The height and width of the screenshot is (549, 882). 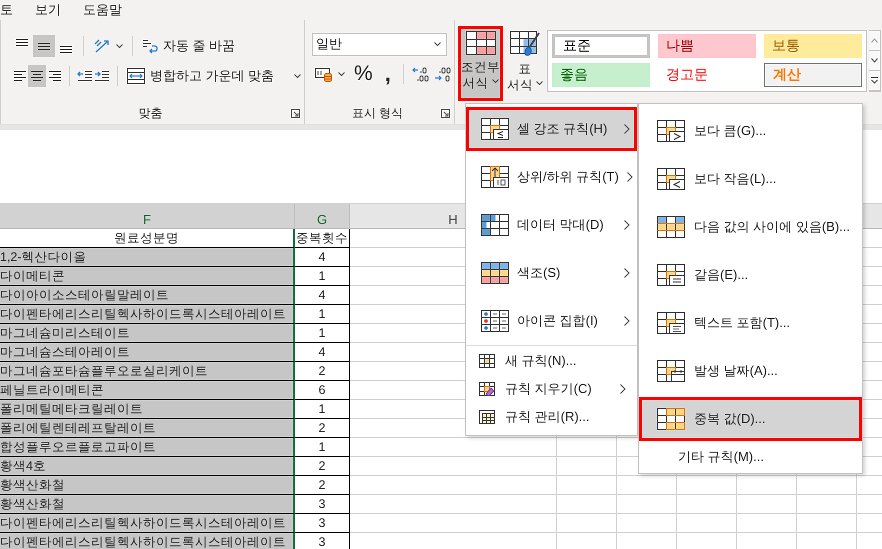 What do you see at coordinates (147, 409) in the screenshot?
I see `table-cell: 폴리메틸메타크릴레이트` at bounding box center [147, 409].